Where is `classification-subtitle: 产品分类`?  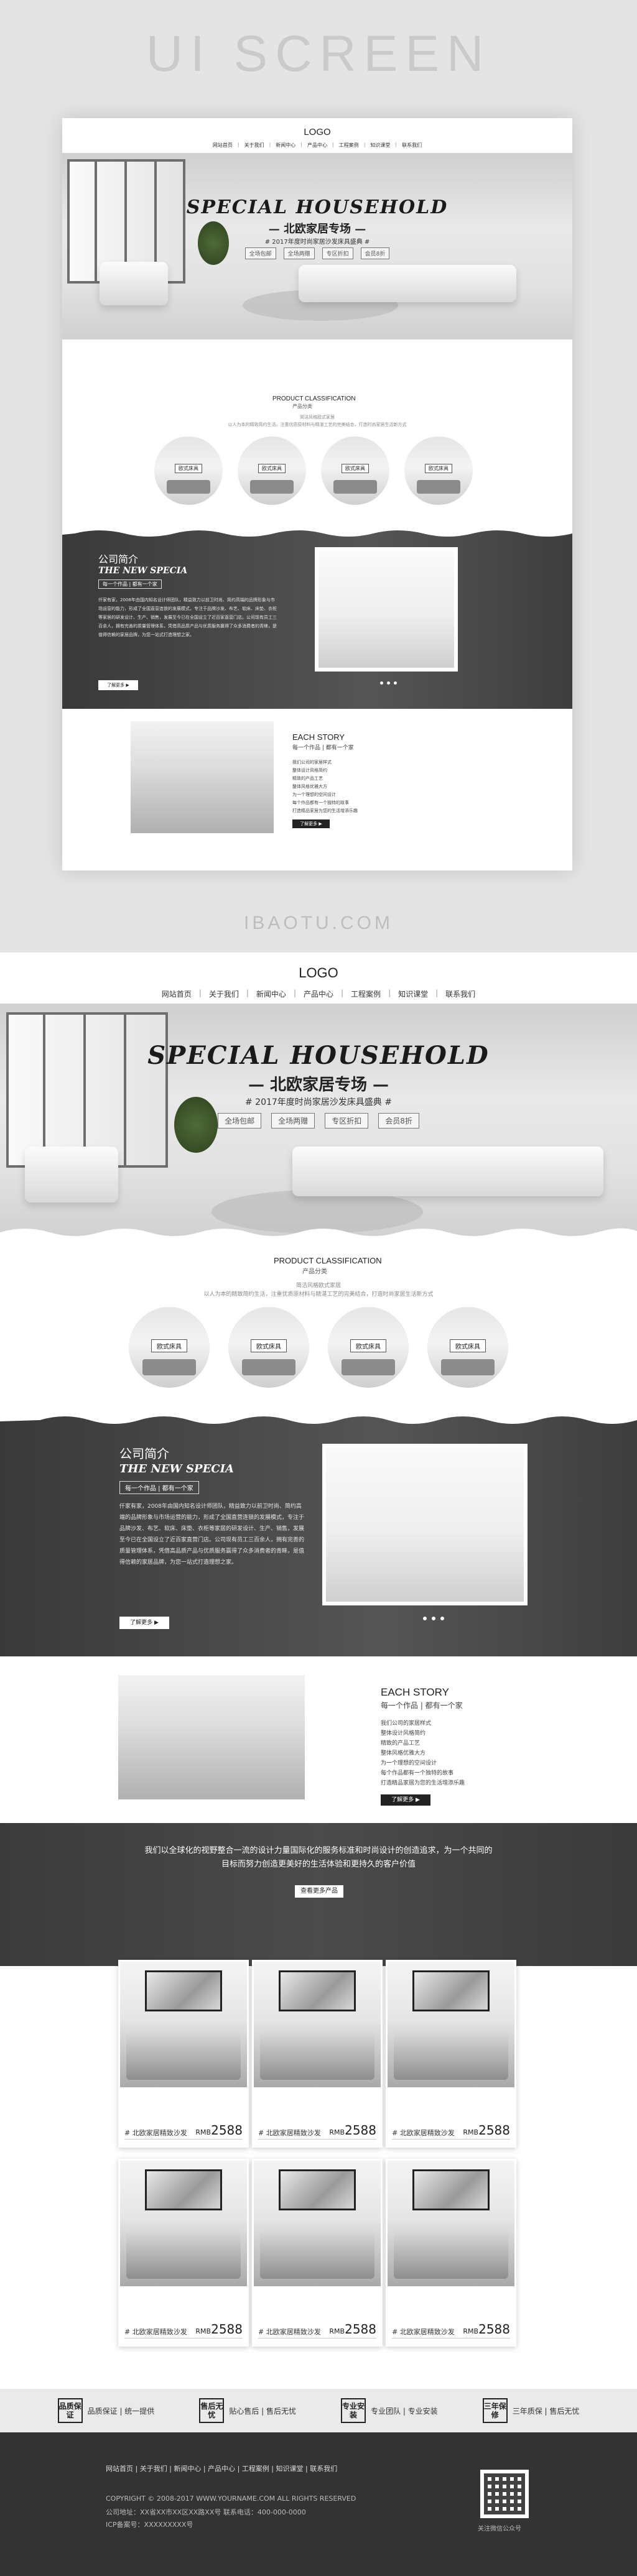 classification-subtitle: 产品分类 is located at coordinates (314, 1271).